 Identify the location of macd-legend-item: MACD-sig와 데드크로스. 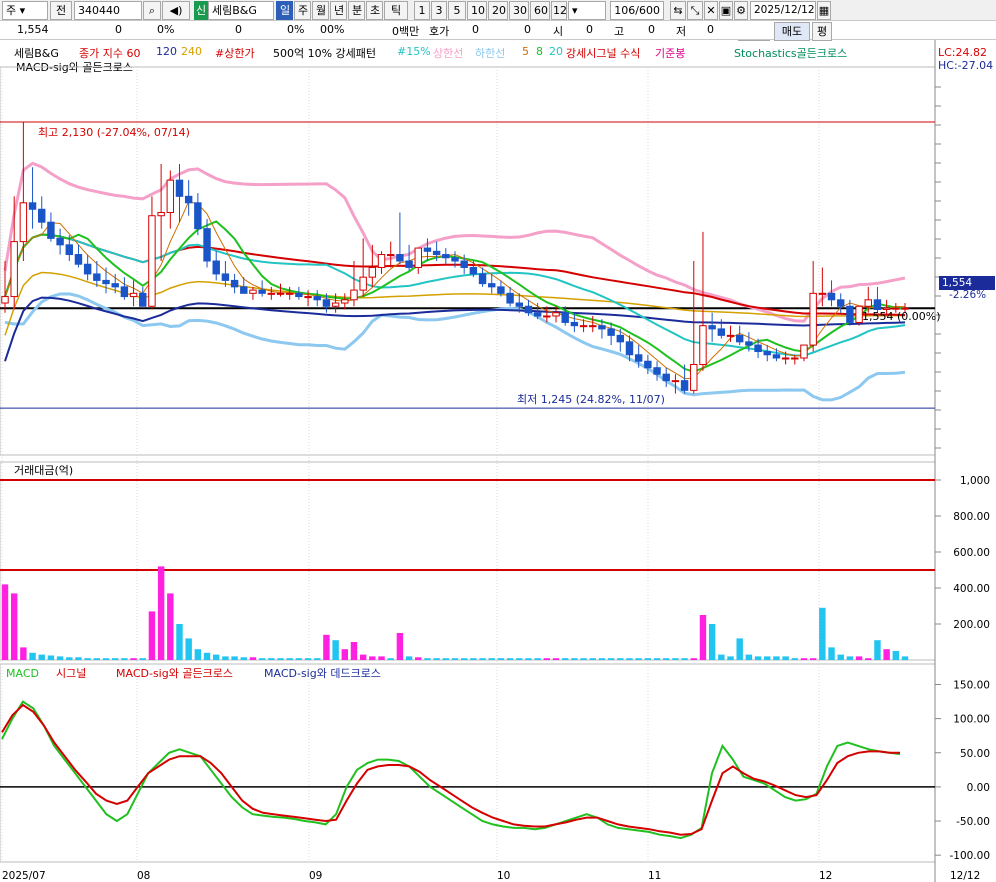
(322, 673).